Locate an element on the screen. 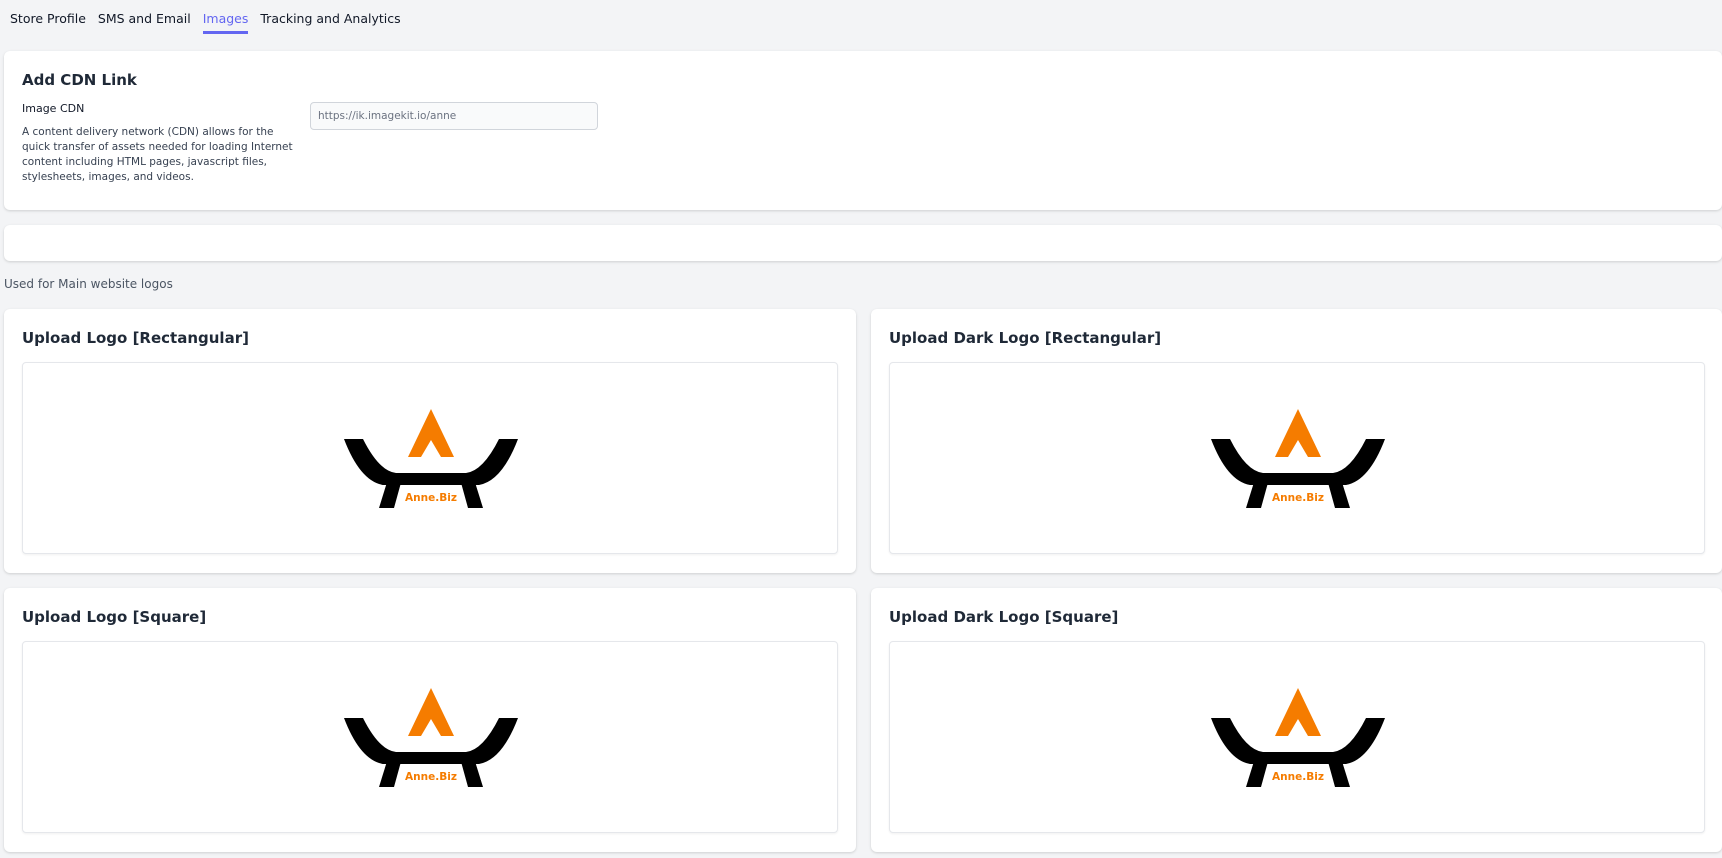 The image size is (1722, 858). tab-tracking-and-analytics: Tracking and Analytics is located at coordinates (330, 15).